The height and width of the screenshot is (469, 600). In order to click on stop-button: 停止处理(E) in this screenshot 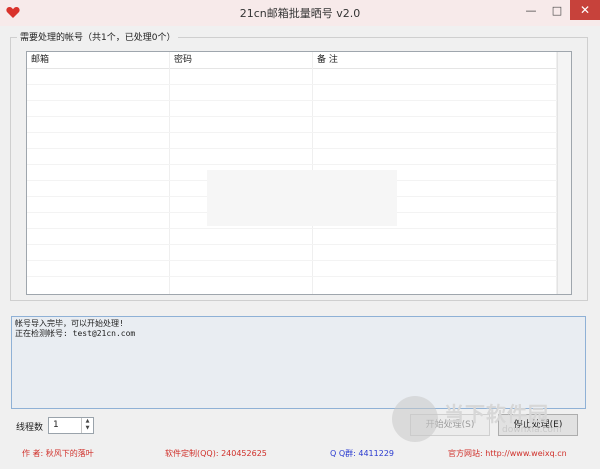, I will do `click(538, 425)`.